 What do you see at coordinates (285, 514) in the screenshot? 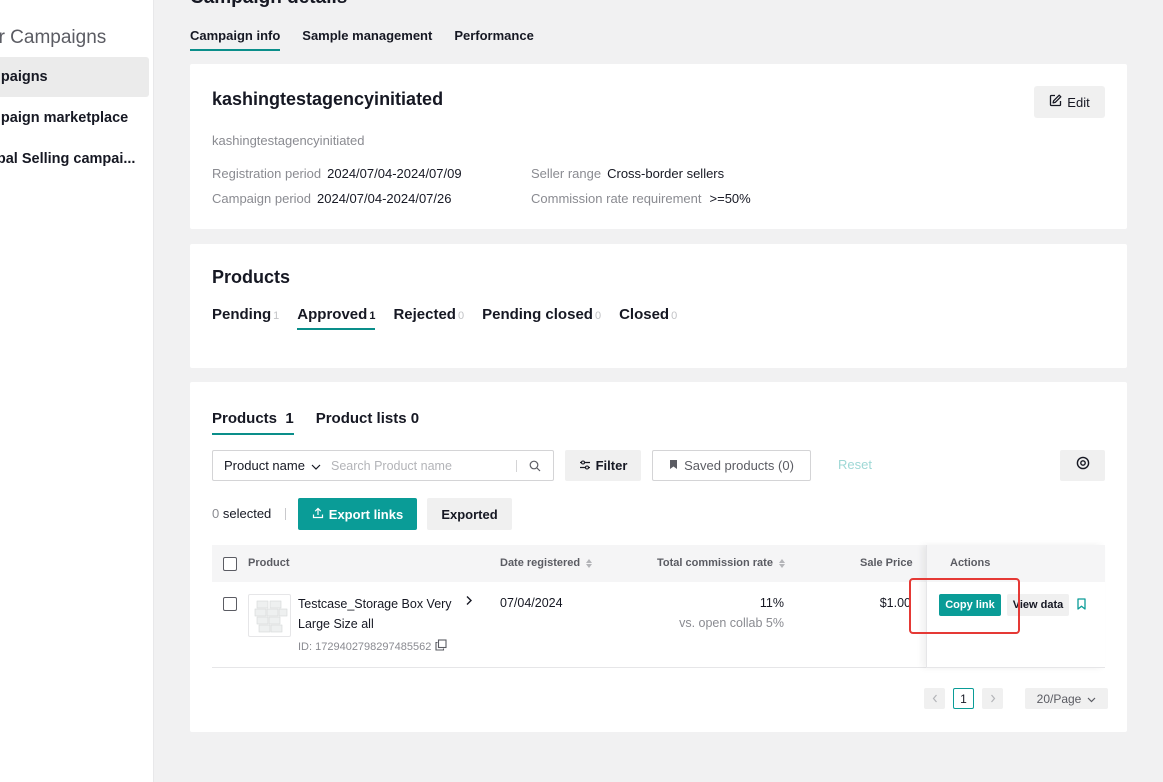
I see `divider` at bounding box center [285, 514].